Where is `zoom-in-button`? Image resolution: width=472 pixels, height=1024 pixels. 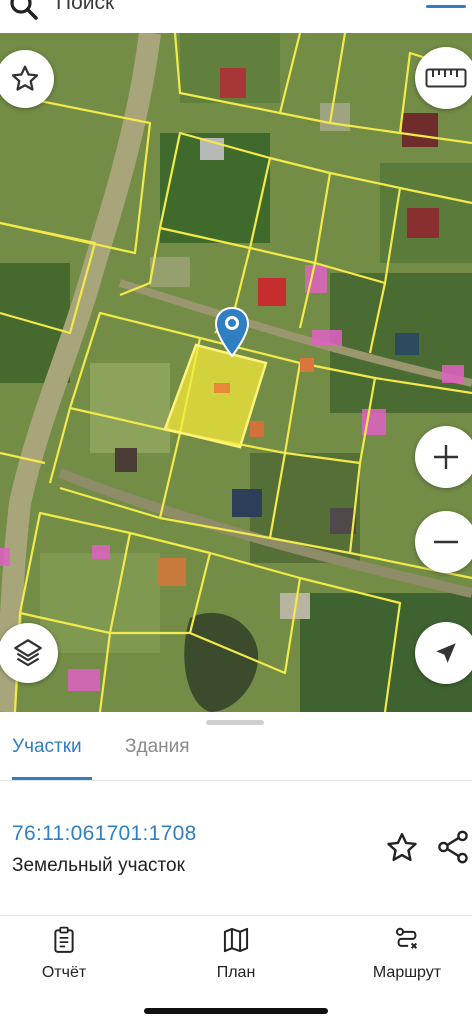 zoom-in-button is located at coordinates (443, 457).